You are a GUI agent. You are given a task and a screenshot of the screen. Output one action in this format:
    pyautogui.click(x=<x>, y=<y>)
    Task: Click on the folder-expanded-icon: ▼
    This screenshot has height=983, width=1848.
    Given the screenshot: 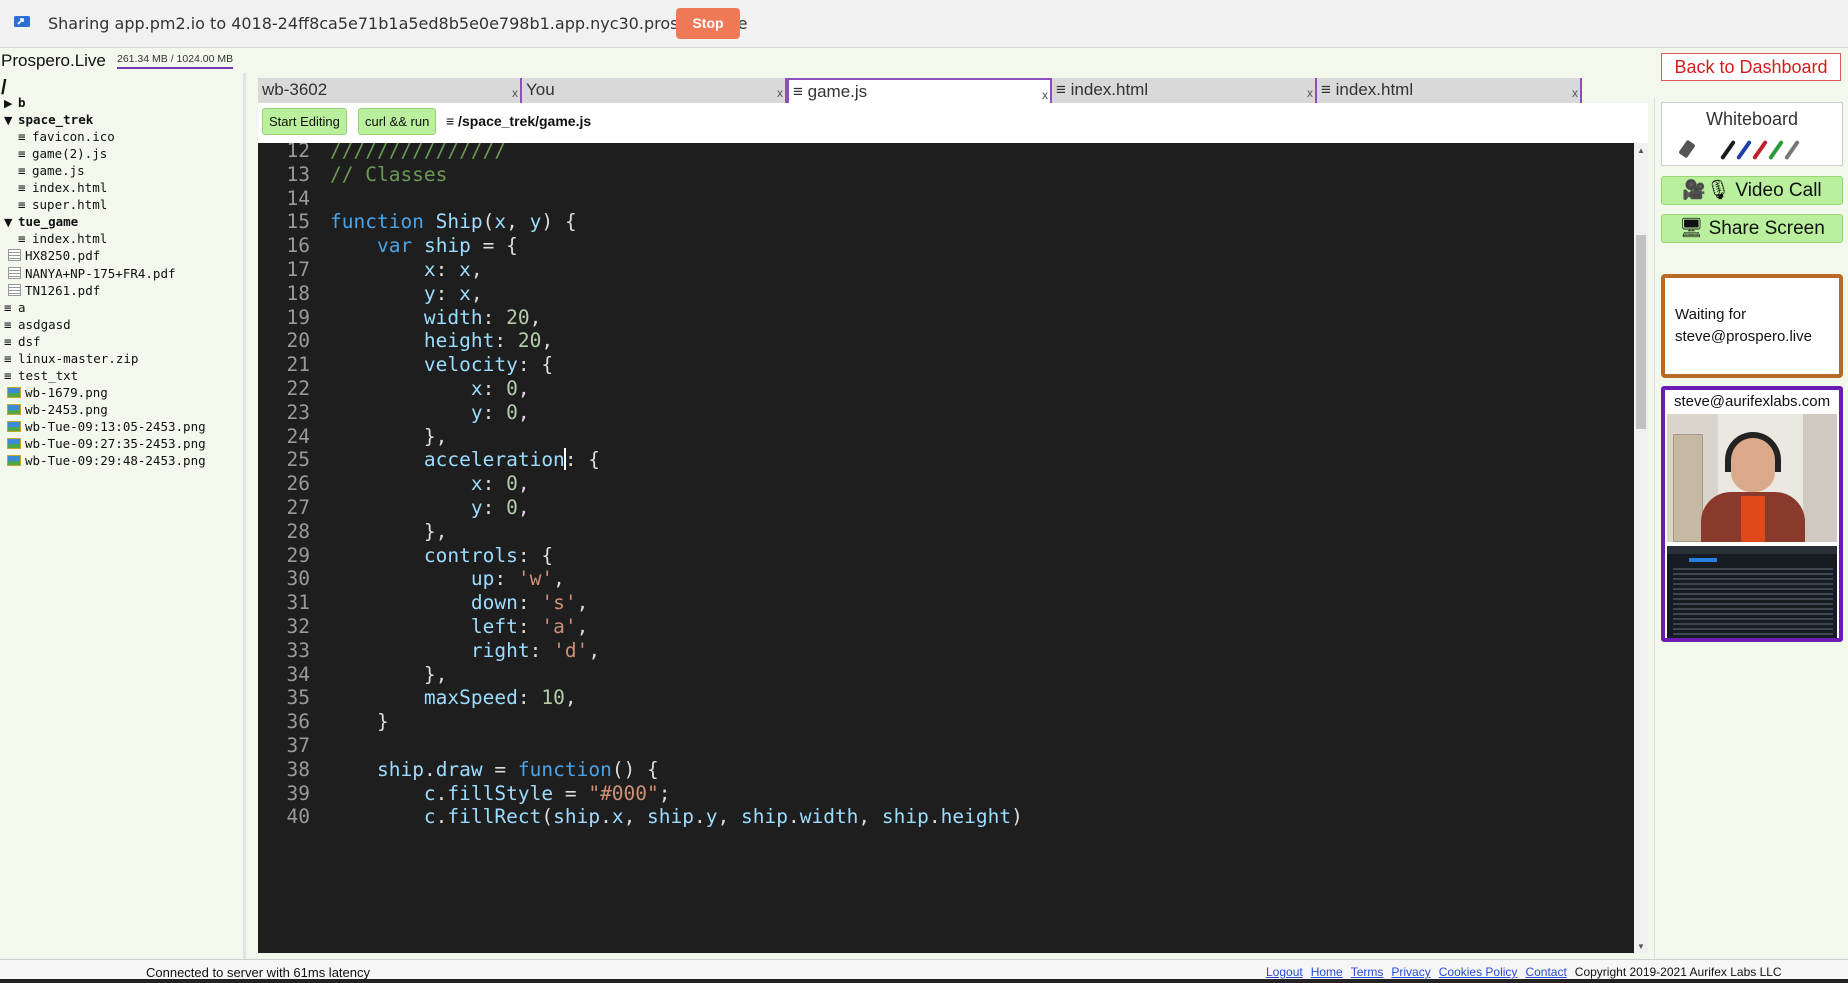 What is the action you would take?
    pyautogui.click(x=8, y=121)
    